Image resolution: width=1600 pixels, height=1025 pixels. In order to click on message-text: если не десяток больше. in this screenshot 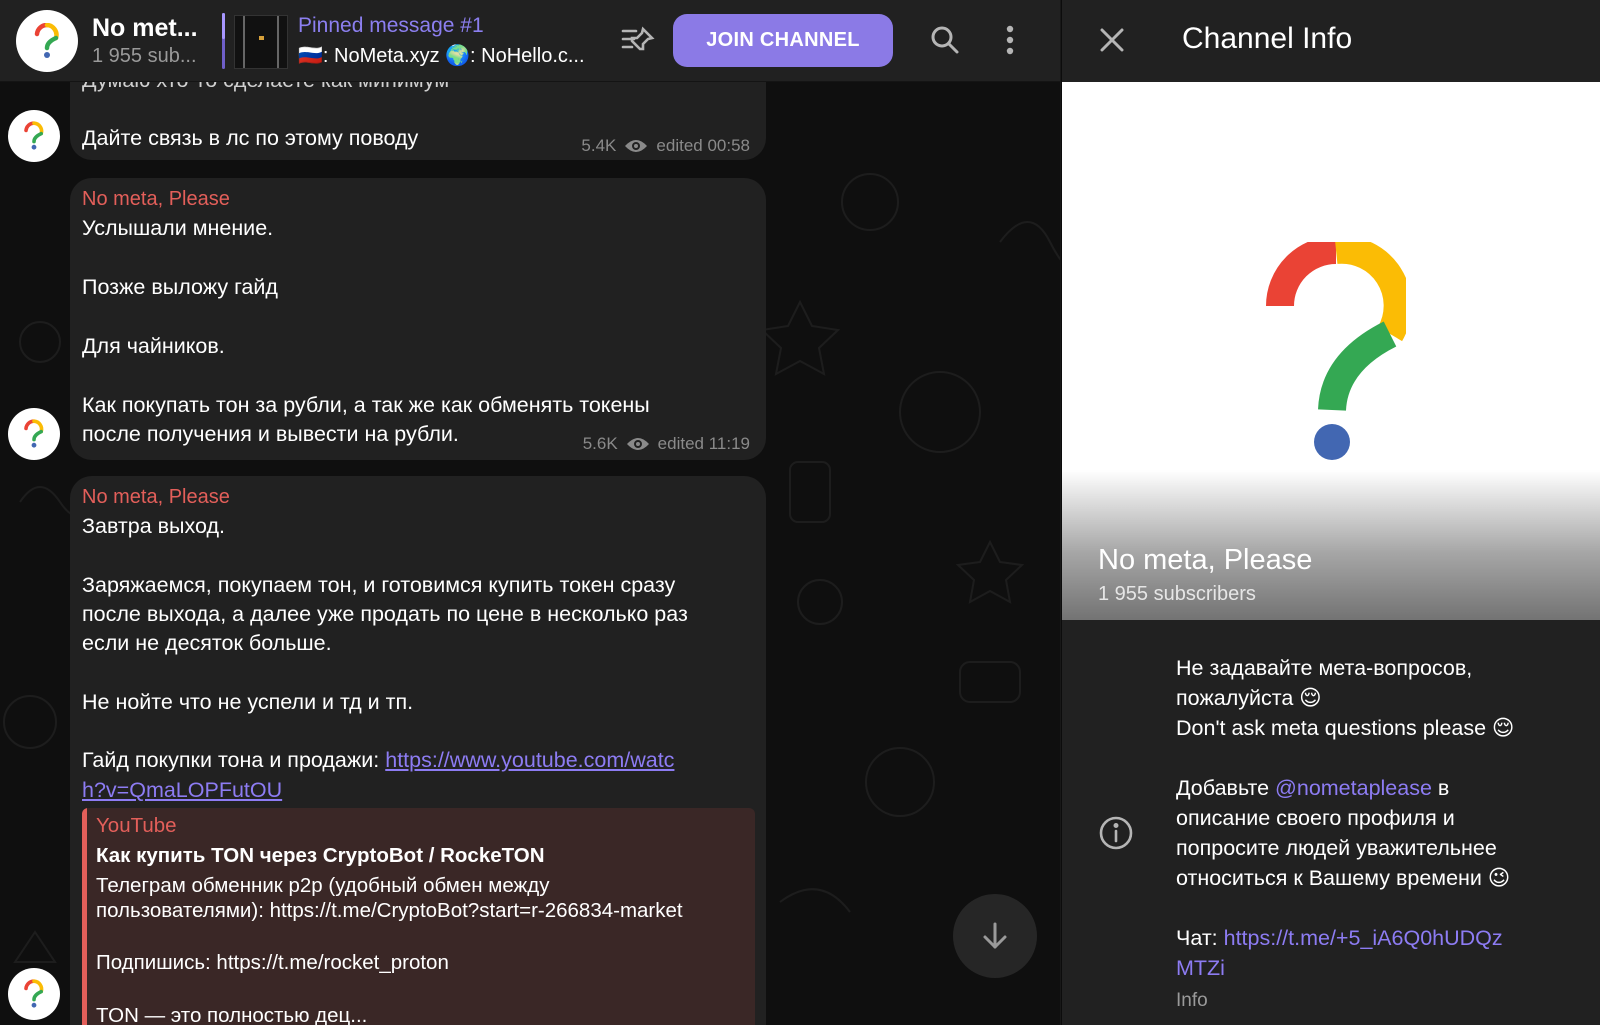, I will do `click(207, 643)`.